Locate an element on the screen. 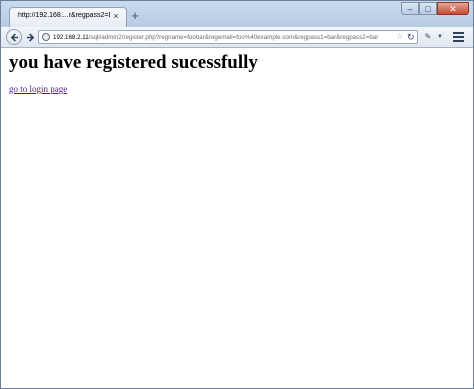 Image resolution: width=474 pixels, height=389 pixels. close-tab-icon: × is located at coordinates (116, 16).